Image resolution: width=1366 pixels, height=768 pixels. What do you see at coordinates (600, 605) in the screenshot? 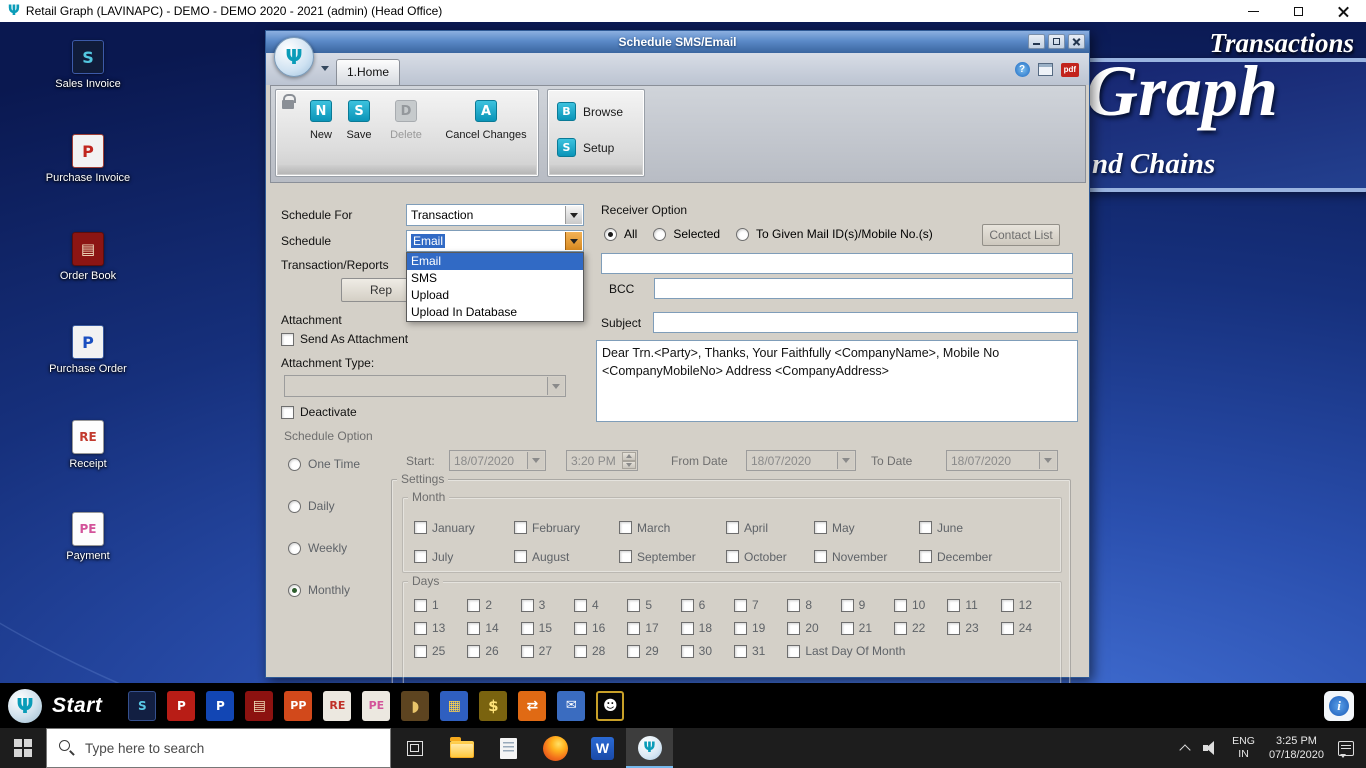
I see `day-checkbox: 4` at bounding box center [600, 605].